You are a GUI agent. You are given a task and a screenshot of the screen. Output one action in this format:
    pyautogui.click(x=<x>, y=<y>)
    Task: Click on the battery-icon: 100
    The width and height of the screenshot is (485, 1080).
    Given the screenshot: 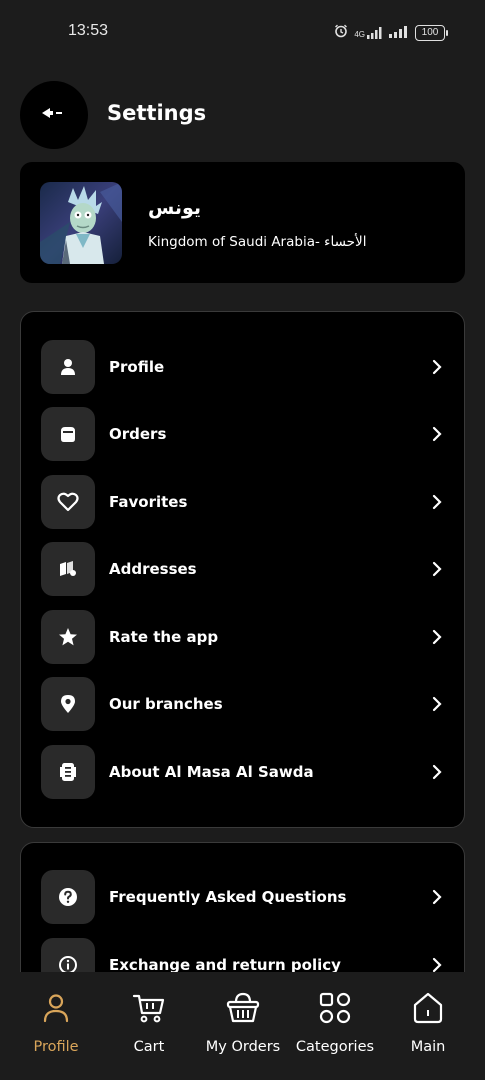 What is the action you would take?
    pyautogui.click(x=431, y=32)
    